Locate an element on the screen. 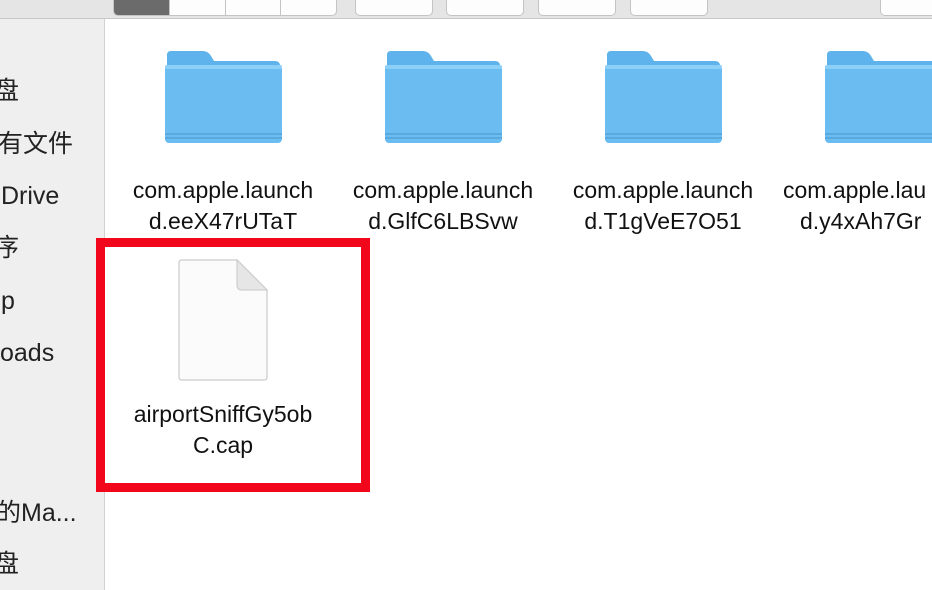 The width and height of the screenshot is (932, 590). finder-toolbar is located at coordinates (466, 9).